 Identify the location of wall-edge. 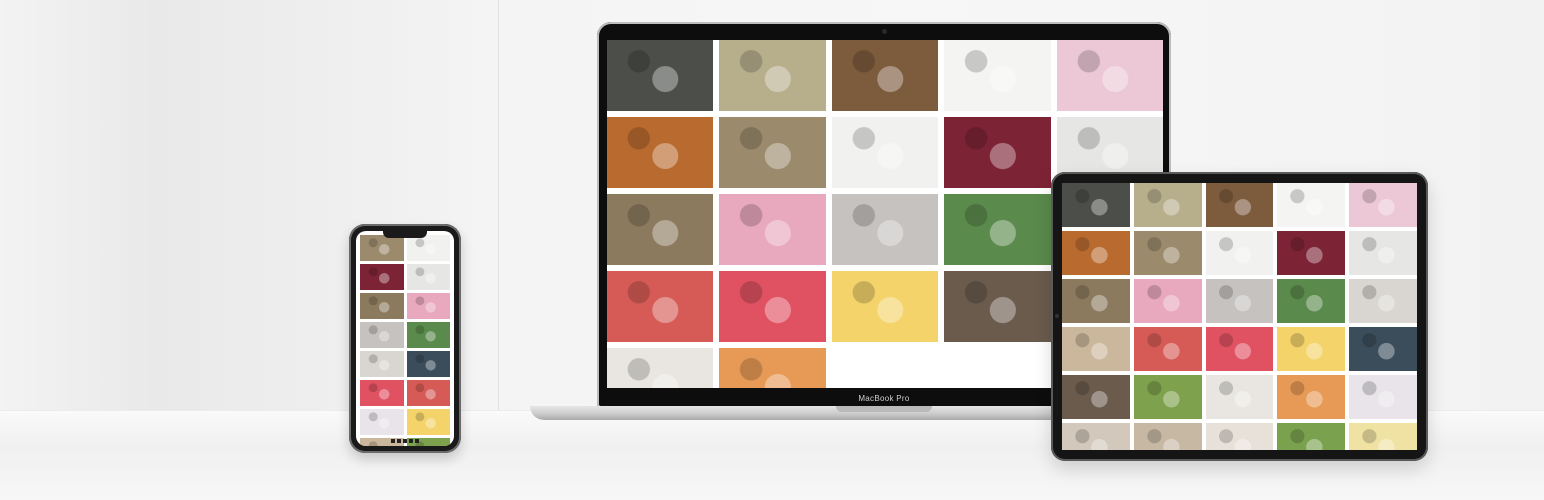
(498, 205).